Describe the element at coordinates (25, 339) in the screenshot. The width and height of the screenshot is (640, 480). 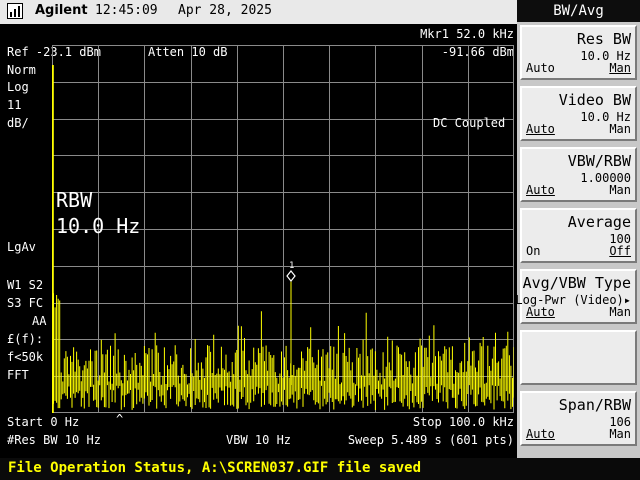
I see `correction-label: £(f):` at that location.